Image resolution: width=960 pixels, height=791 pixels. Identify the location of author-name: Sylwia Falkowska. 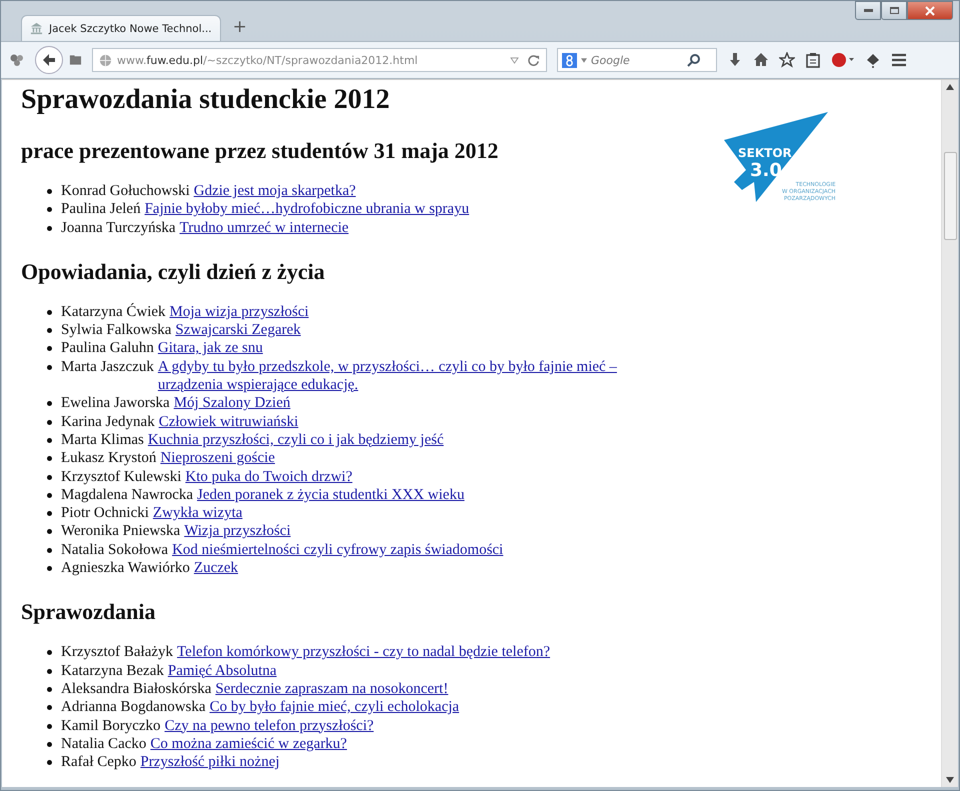
(116, 330).